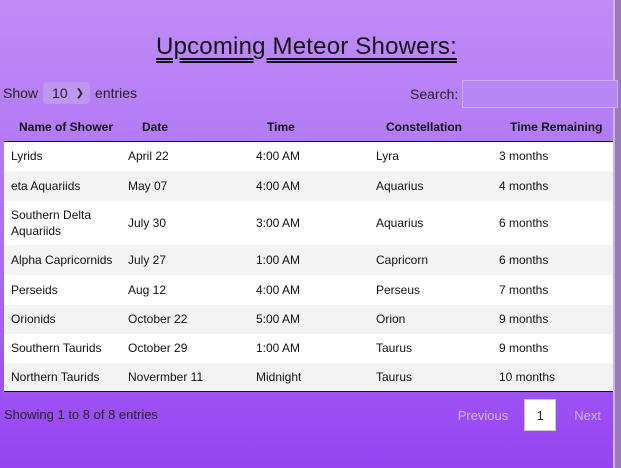  Describe the element at coordinates (278, 319) in the screenshot. I see `cell-time: 5:00 AM` at that location.